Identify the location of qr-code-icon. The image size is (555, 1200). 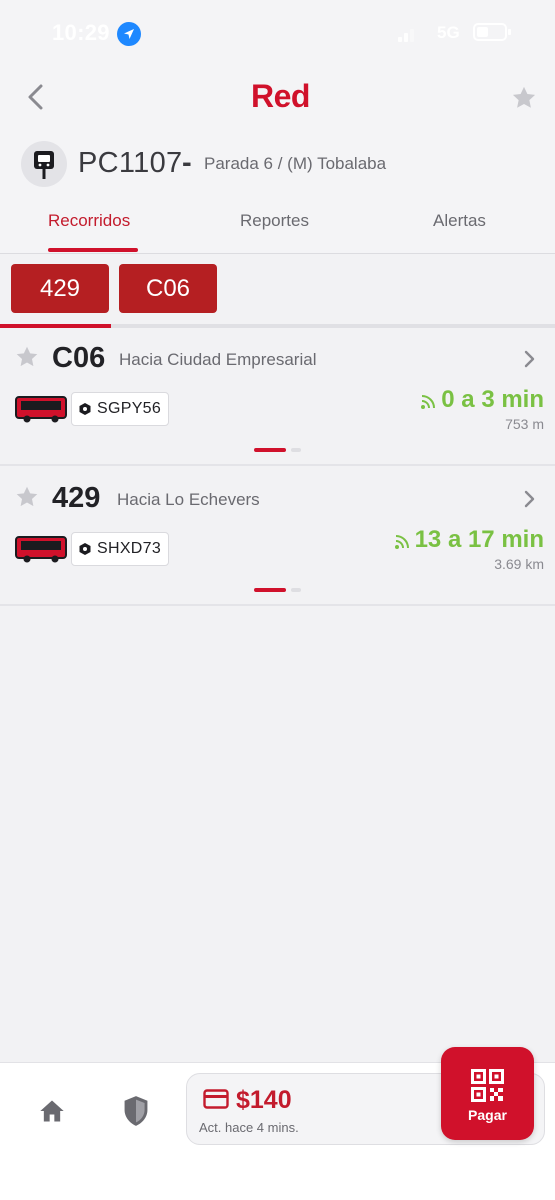
(487, 1085).